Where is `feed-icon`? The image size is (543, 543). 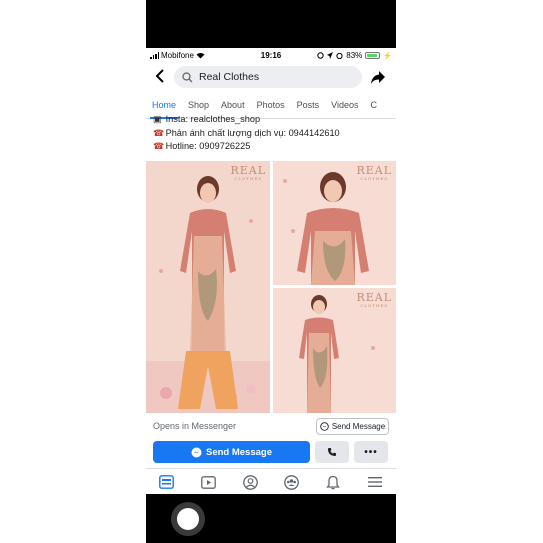
feed-icon is located at coordinates (167, 482).